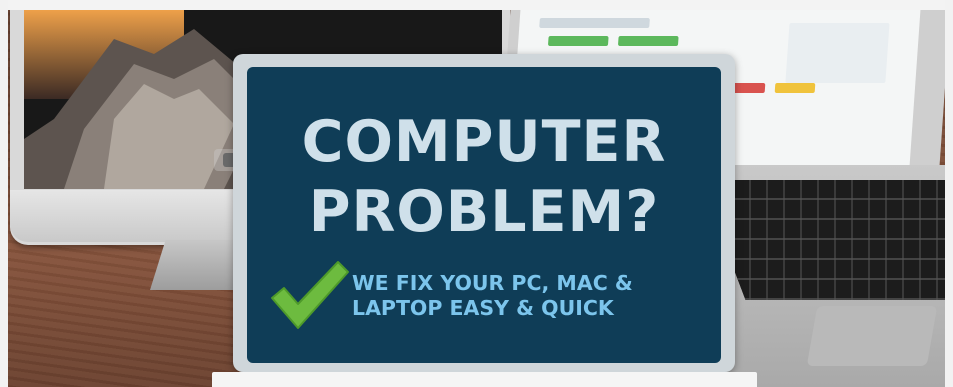  What do you see at coordinates (949, 193) in the screenshot?
I see `photo-border-right` at bounding box center [949, 193].